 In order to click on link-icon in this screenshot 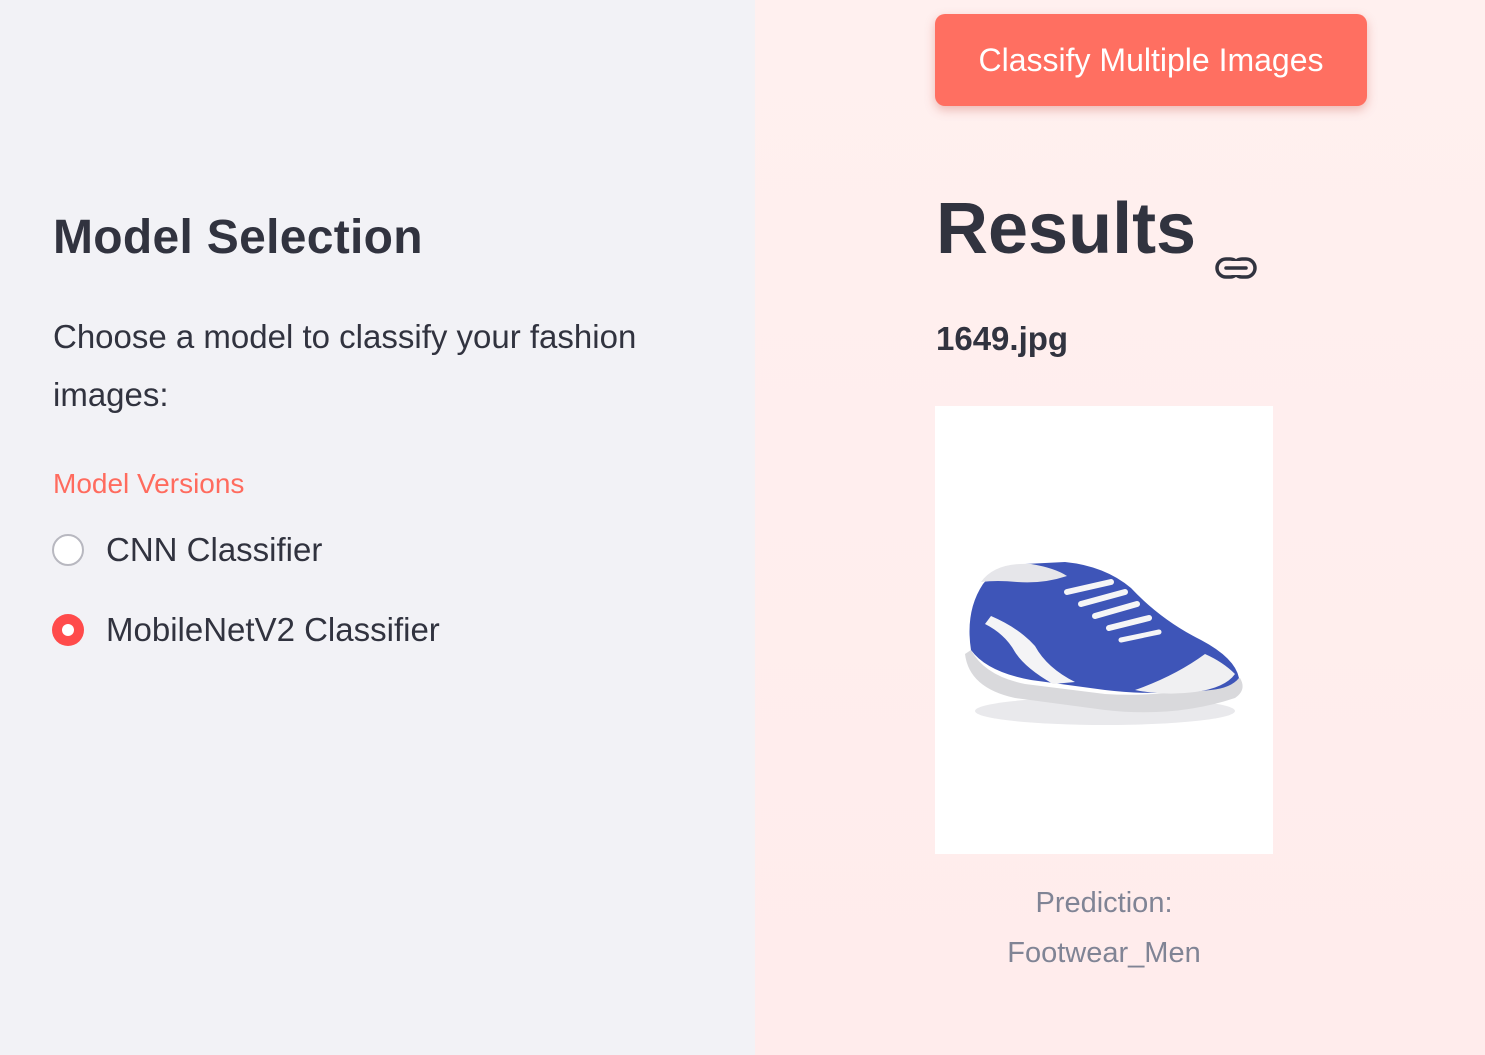, I will do `click(1236, 247)`.